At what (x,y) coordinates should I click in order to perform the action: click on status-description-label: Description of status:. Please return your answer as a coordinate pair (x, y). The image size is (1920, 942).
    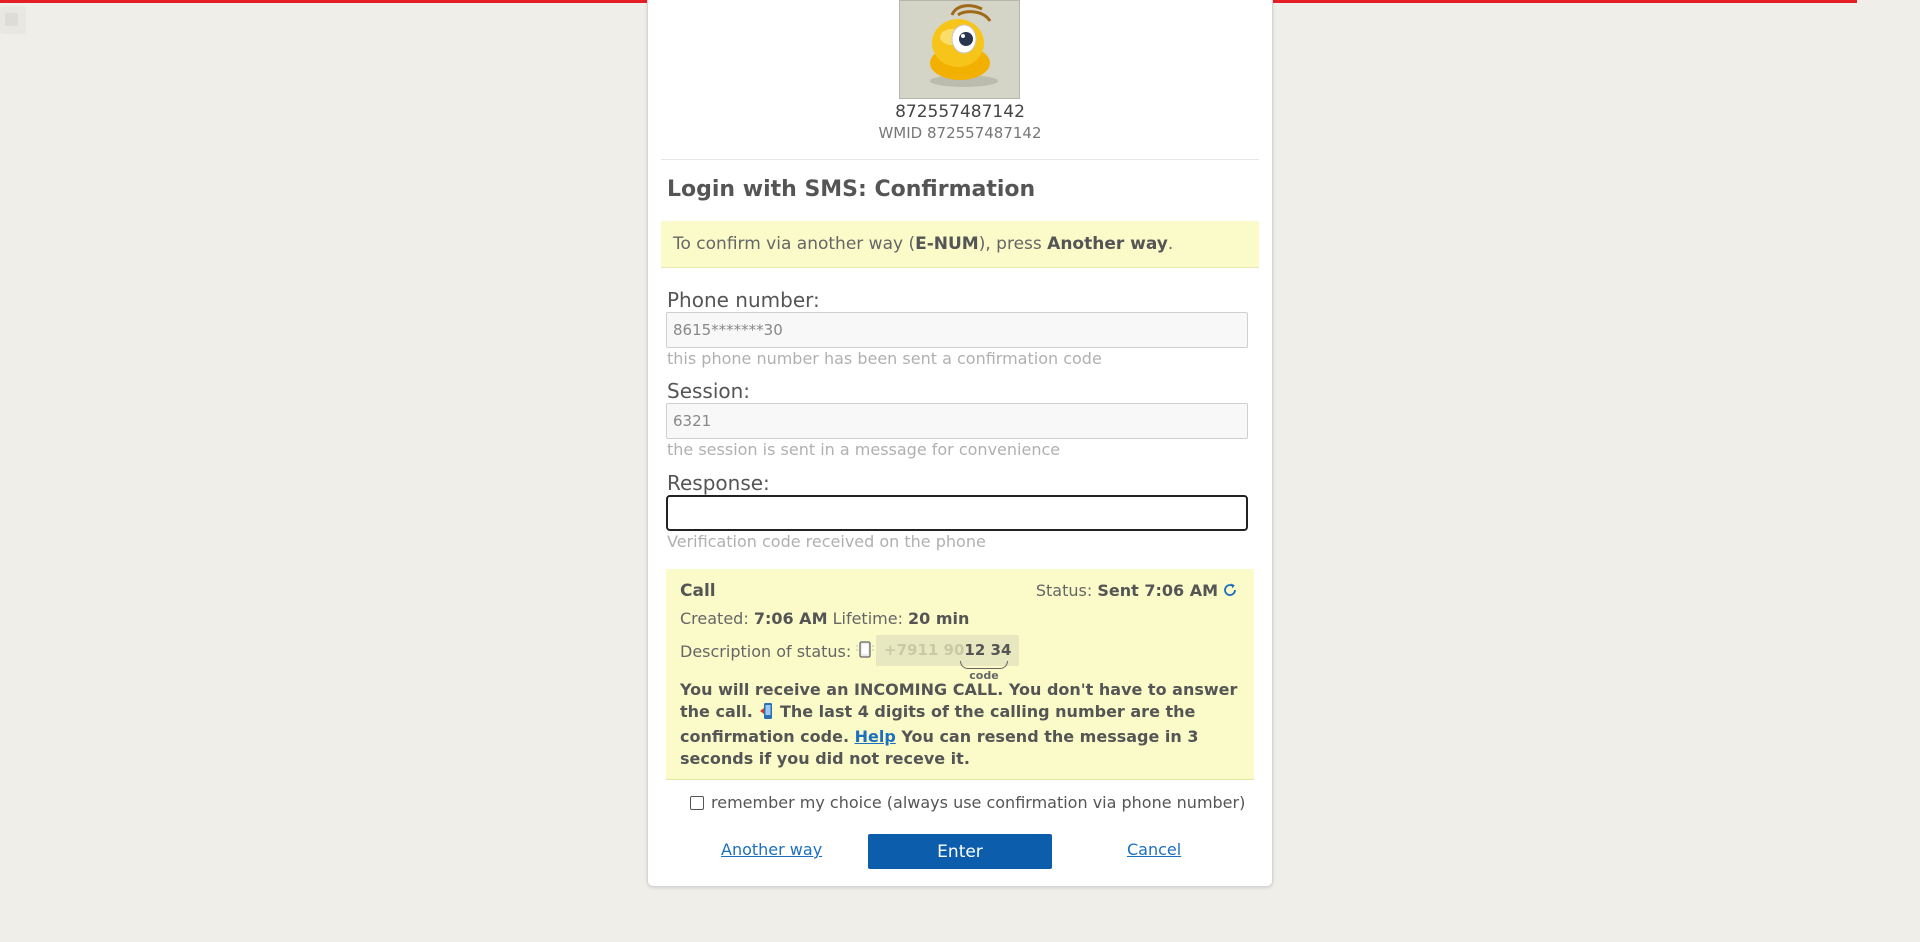
    Looking at the image, I should click on (766, 651).